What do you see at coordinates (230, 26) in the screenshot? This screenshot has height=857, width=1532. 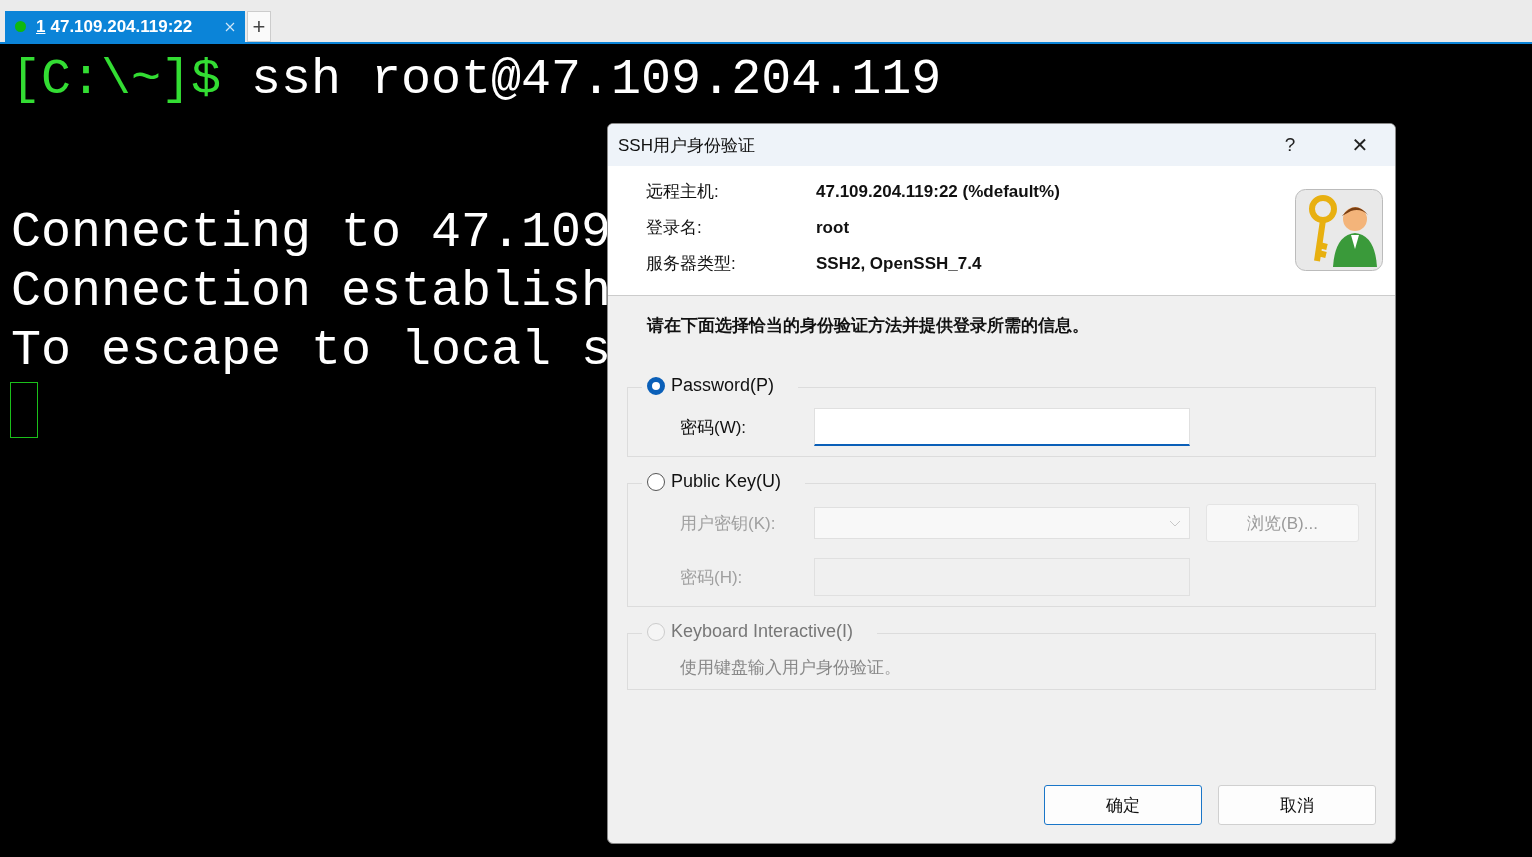 I see `close-icon` at bounding box center [230, 26].